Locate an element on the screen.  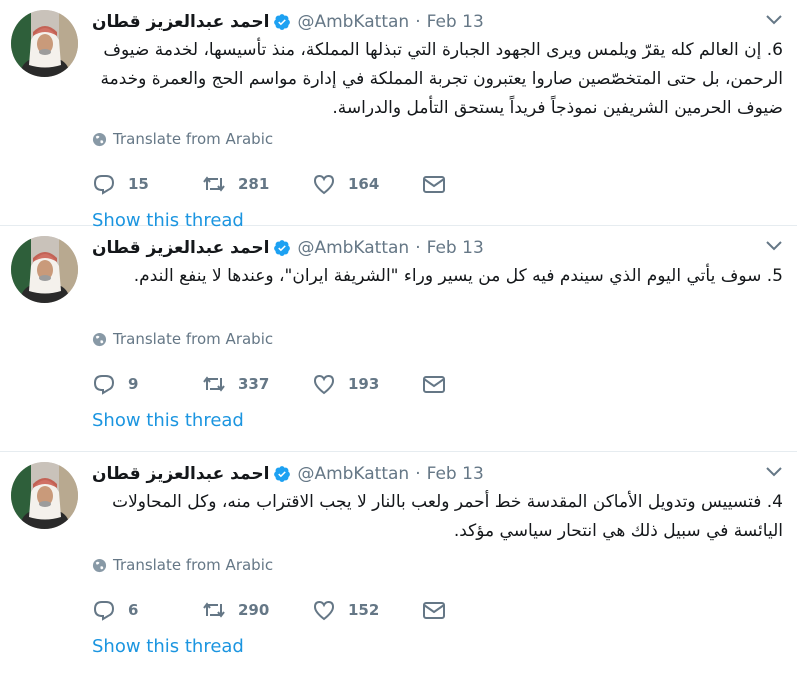
retweet-button: 281 is located at coordinates (257, 184).